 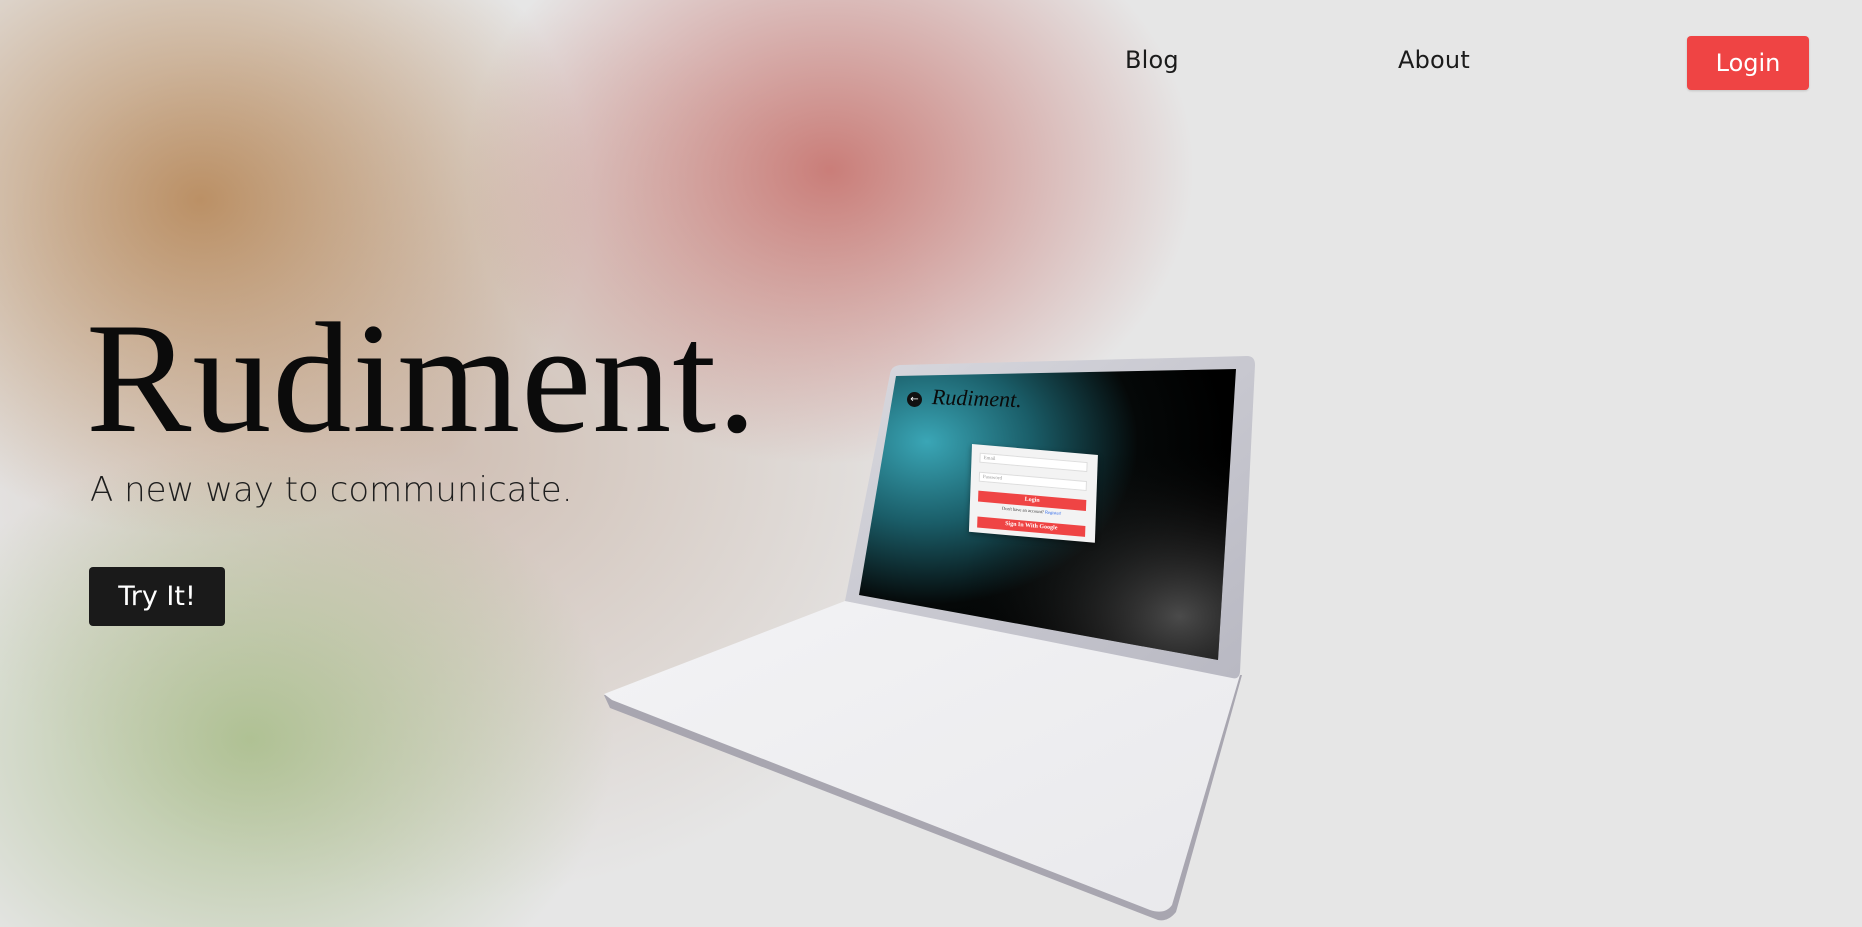 I want to click on screen-email-field: Email, so click(x=1033, y=462).